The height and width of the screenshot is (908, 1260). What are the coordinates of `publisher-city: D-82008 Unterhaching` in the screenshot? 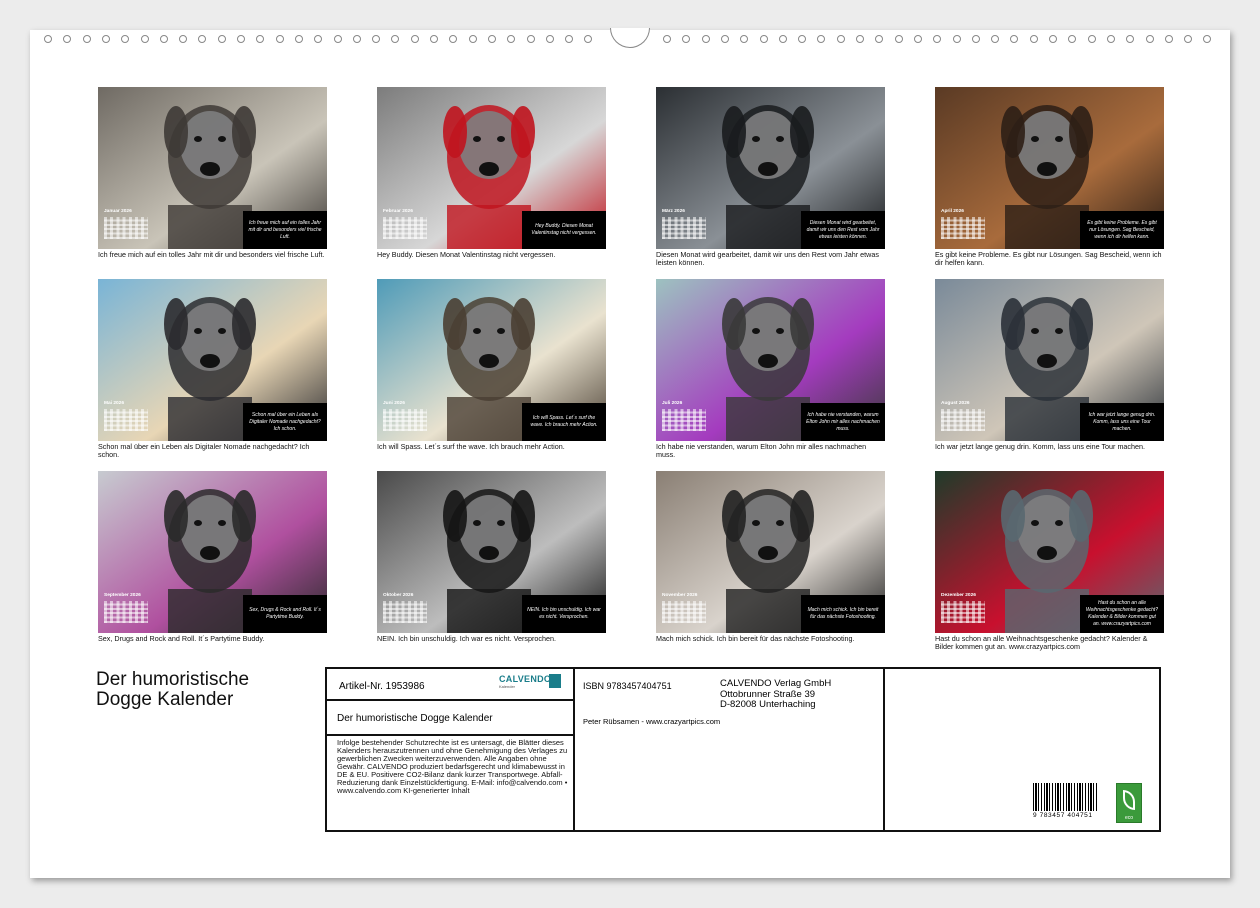 It's located at (768, 704).